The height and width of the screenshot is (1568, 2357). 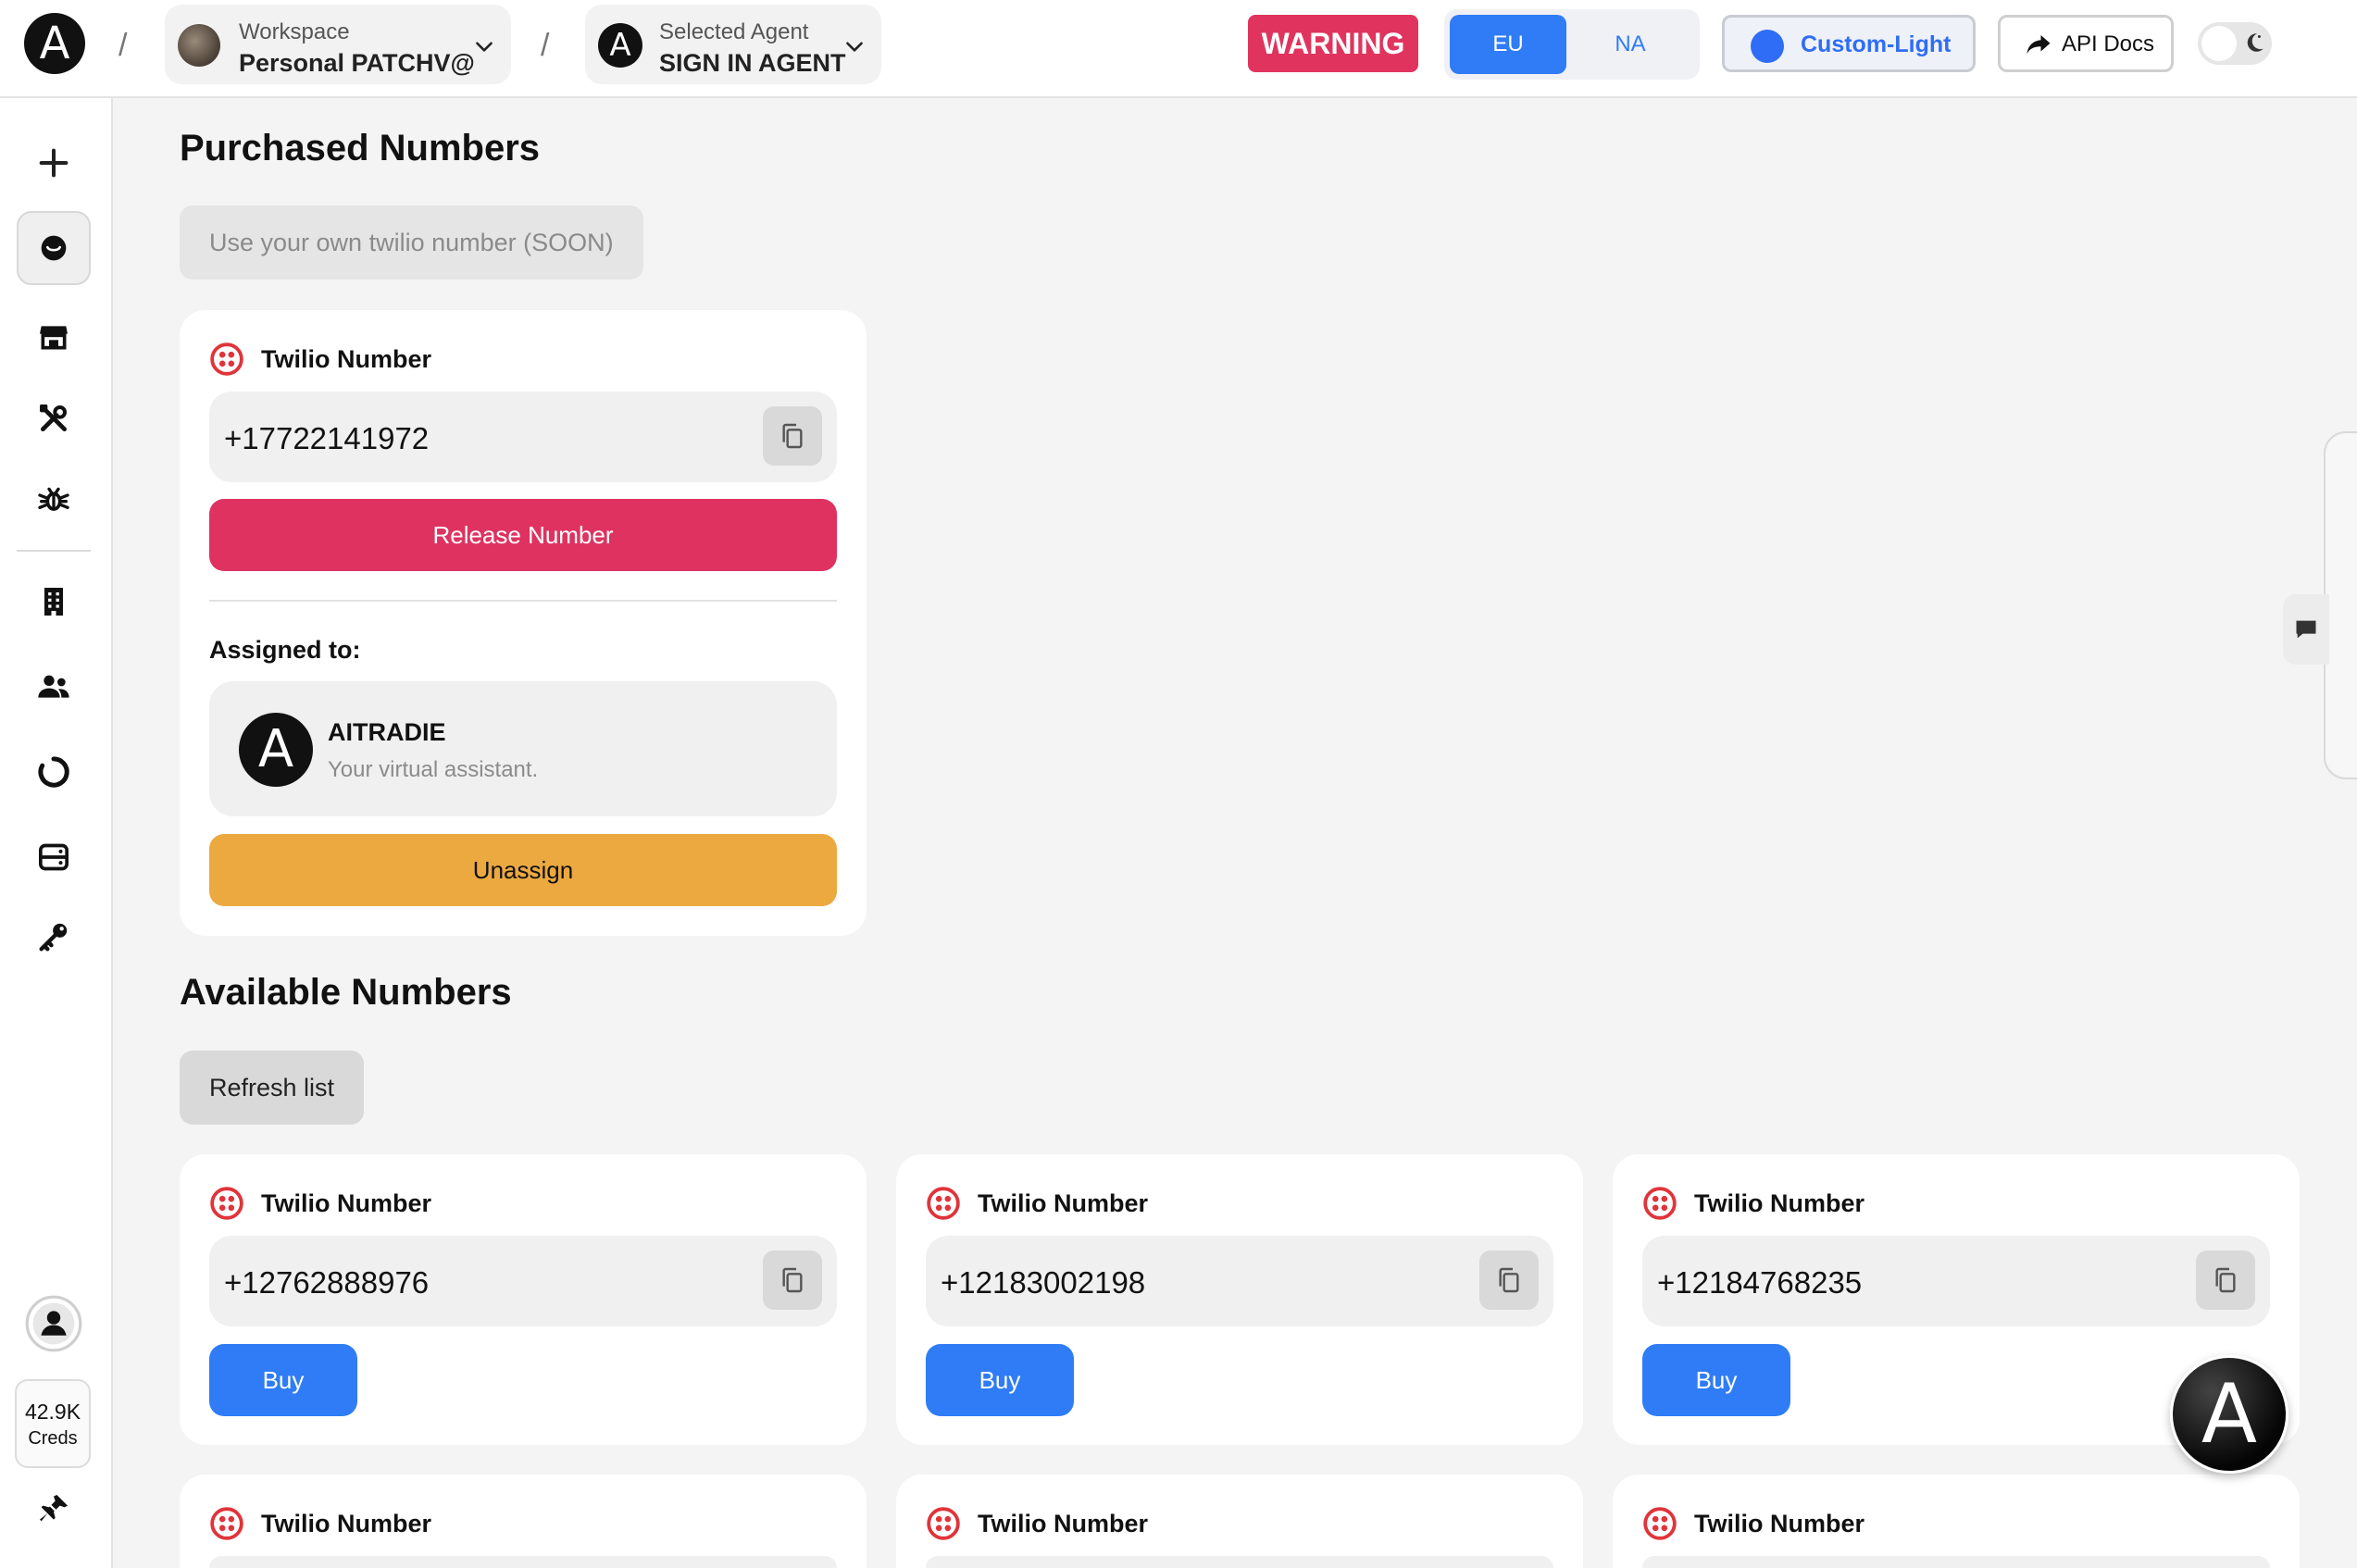 I want to click on sidebar-item-api-keys, so click(x=54, y=937).